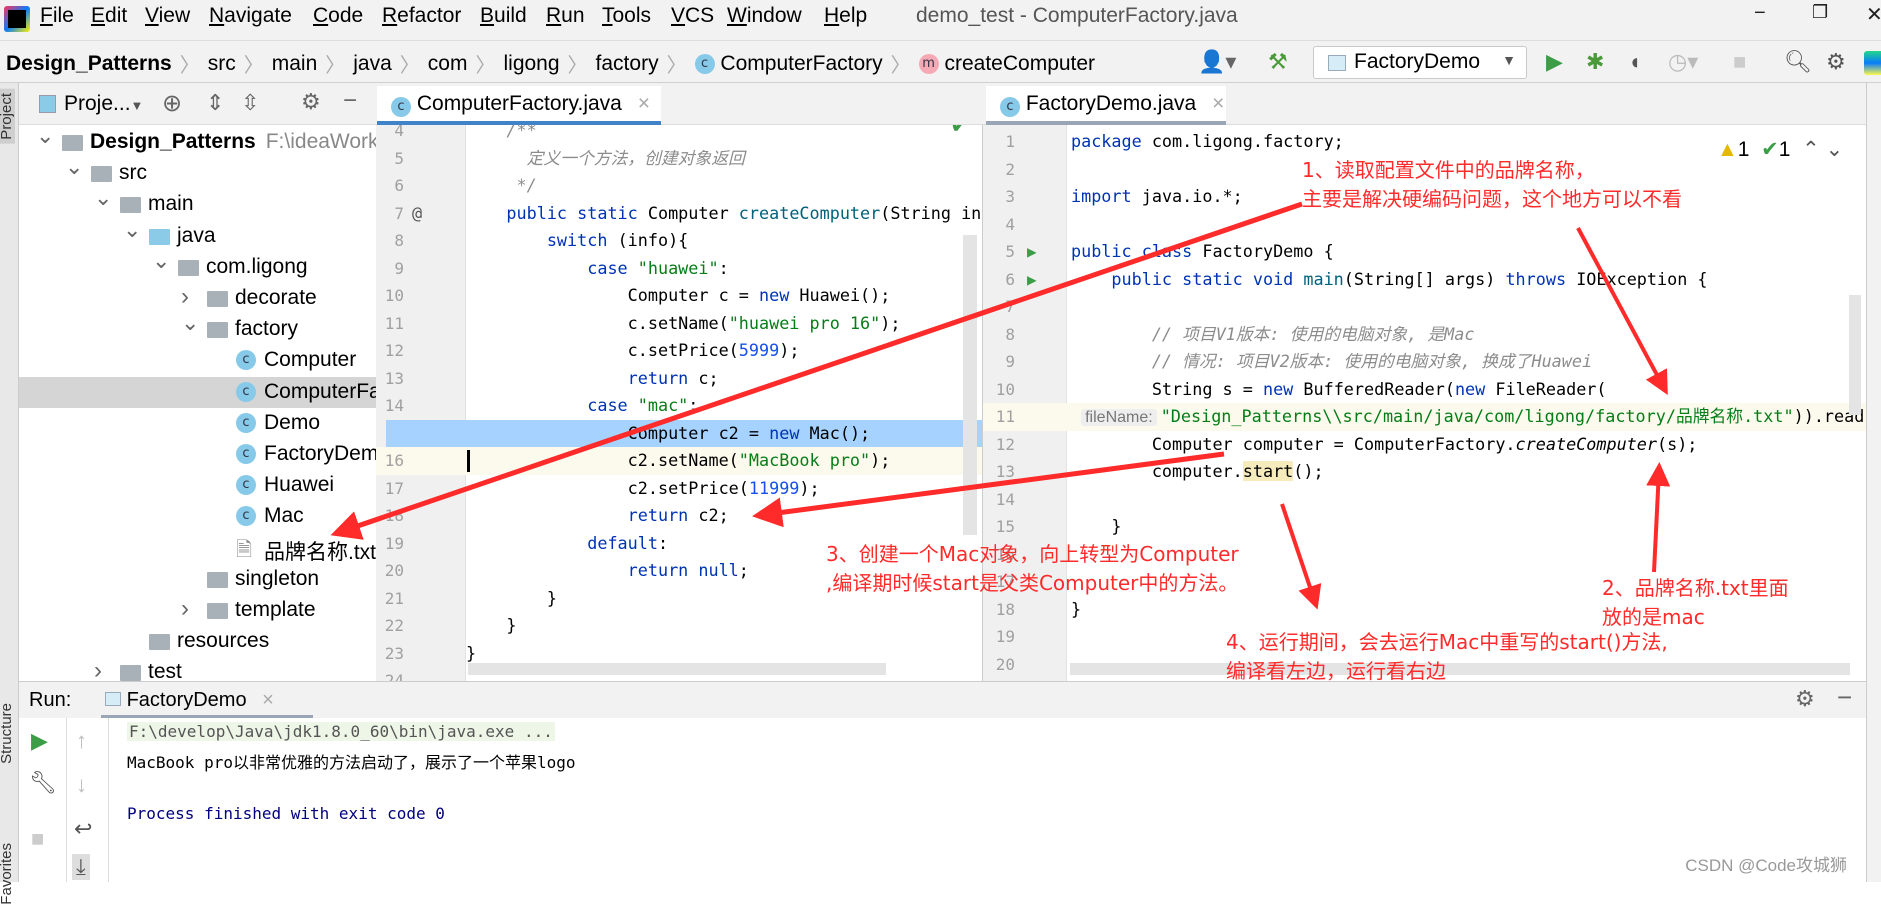 The image size is (1881, 905). I want to click on tree-item: c ComputerFa, so click(197, 392).